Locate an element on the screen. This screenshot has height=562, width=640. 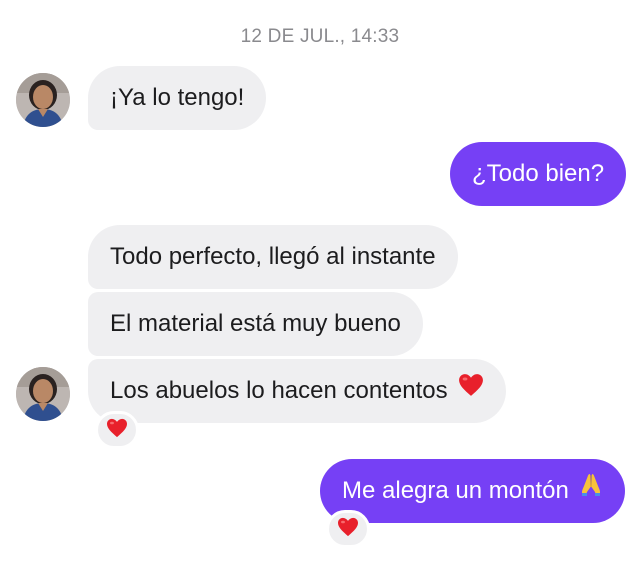
incoming-message-bubble: ¡Ya lo tengo! is located at coordinates (177, 98).